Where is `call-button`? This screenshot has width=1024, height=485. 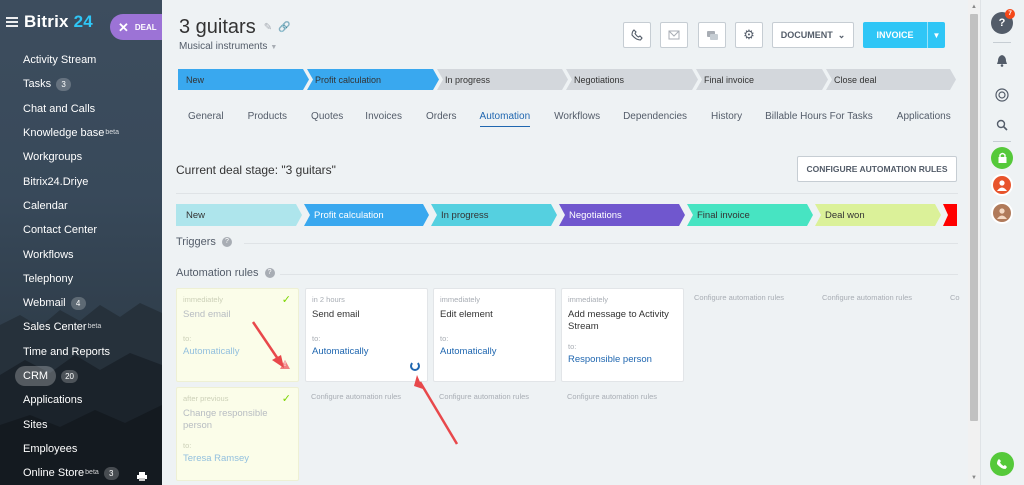 call-button is located at coordinates (1002, 464).